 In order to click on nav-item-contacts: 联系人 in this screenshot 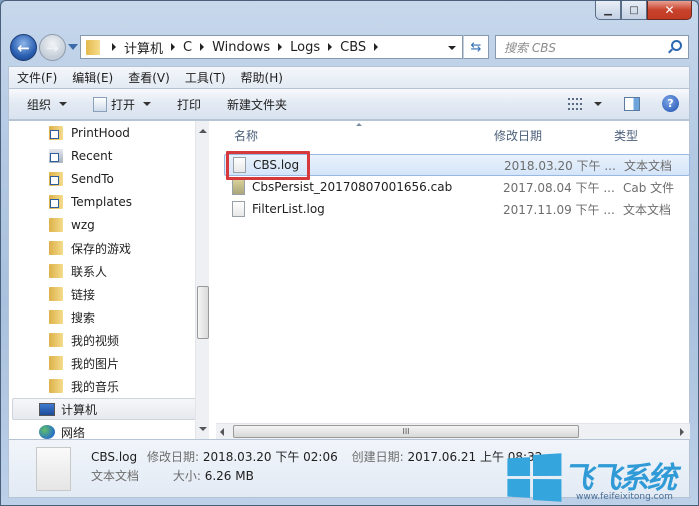, I will do `click(78, 271)`.